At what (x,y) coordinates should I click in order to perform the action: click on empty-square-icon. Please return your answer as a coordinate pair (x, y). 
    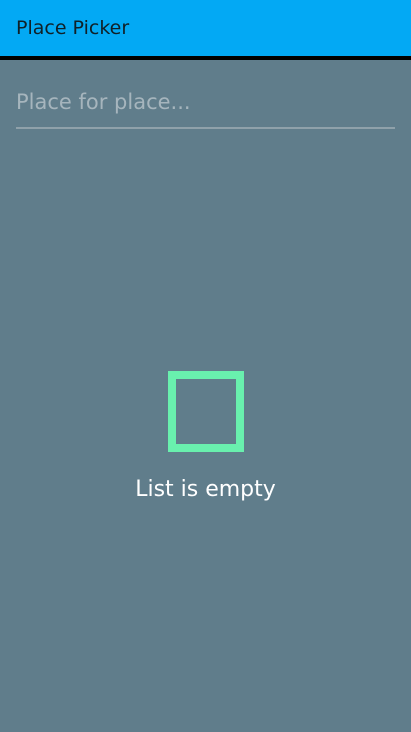
    Looking at the image, I should click on (206, 411).